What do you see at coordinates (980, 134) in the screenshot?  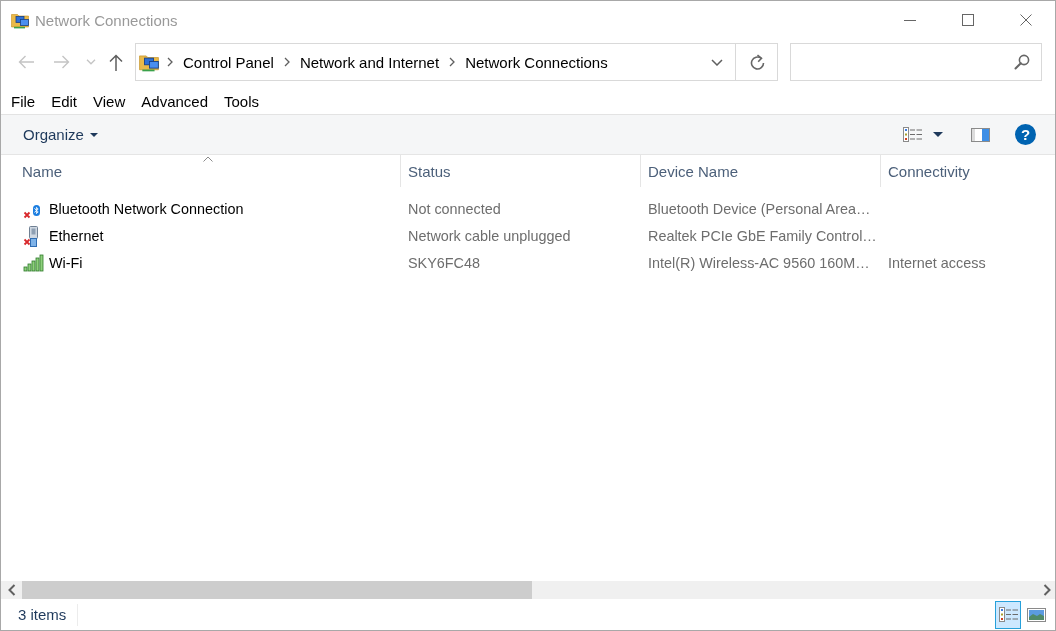 I see `preview-pane-icon` at bounding box center [980, 134].